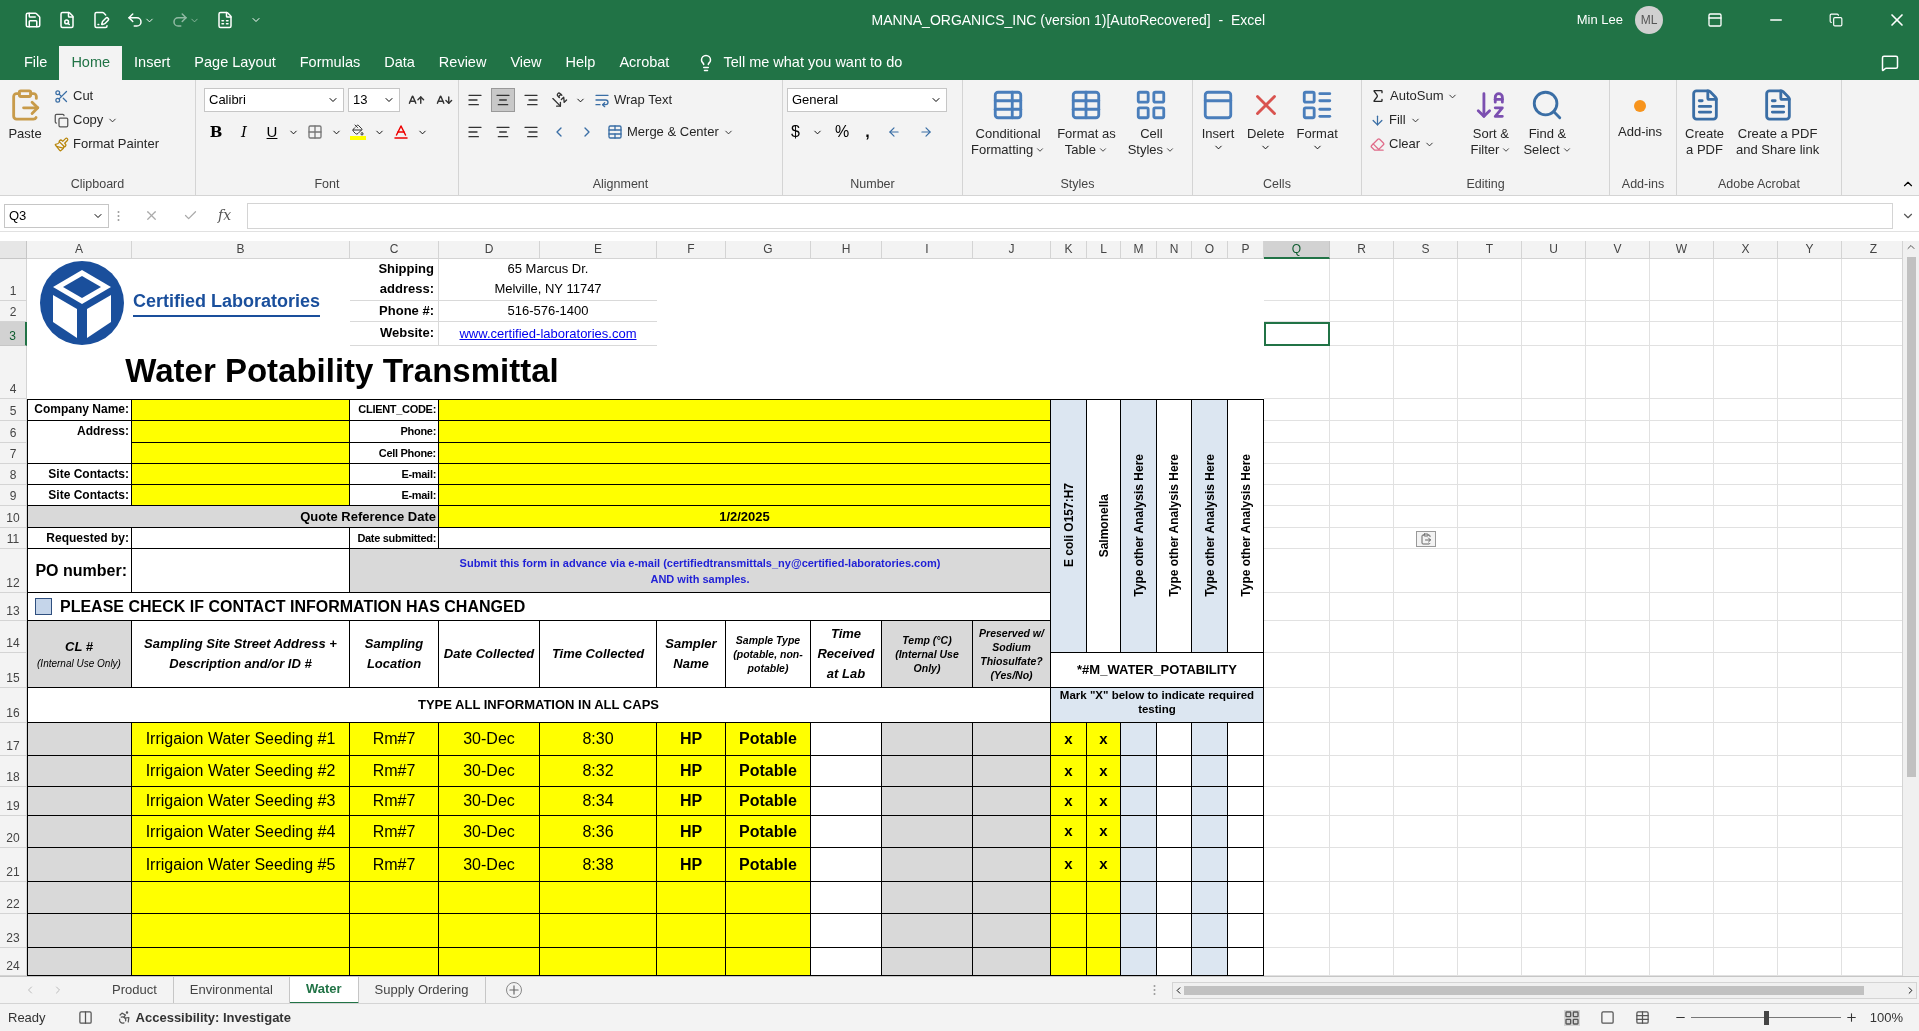 The height and width of the screenshot is (1031, 1919). Describe the element at coordinates (56, 215) in the screenshot. I see `name-box: Q3` at that location.